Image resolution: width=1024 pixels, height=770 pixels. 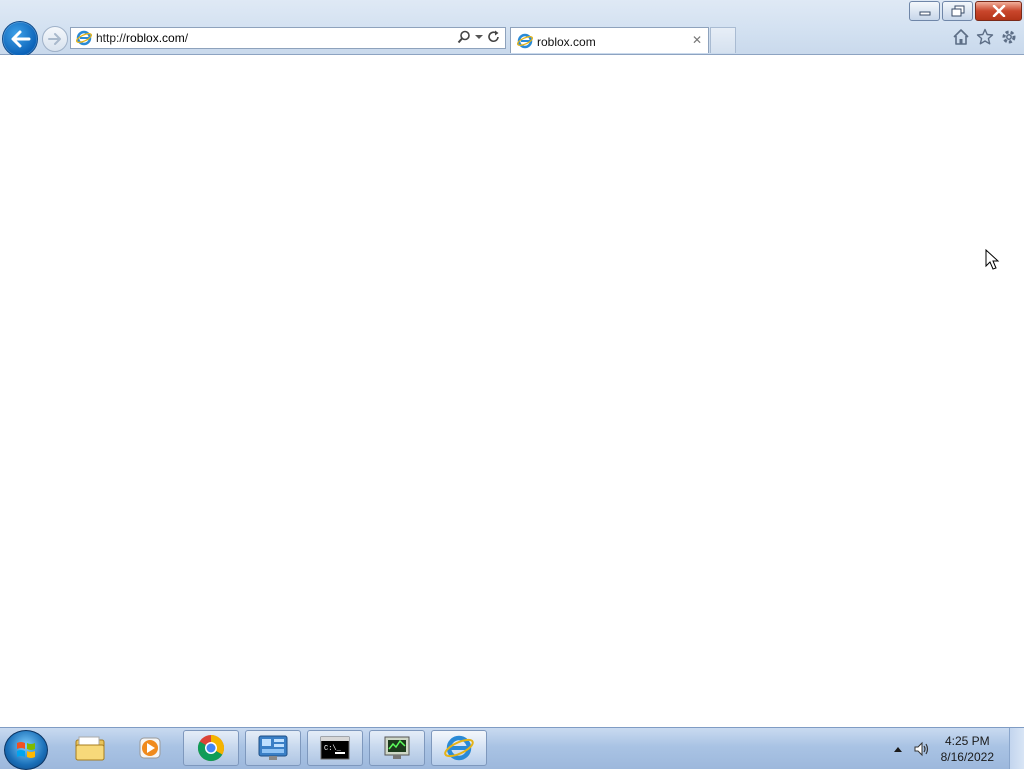 What do you see at coordinates (1016, 748) in the screenshot?
I see `show-desktop-button` at bounding box center [1016, 748].